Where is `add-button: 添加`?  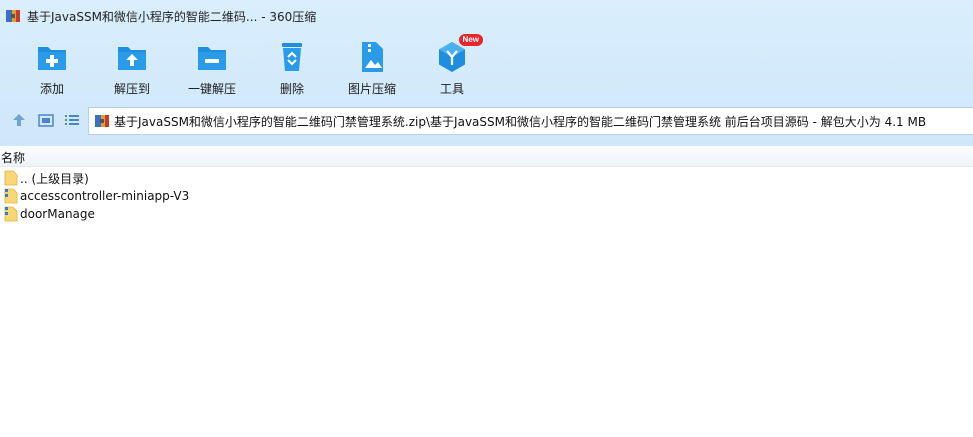 add-button: 添加 is located at coordinates (52, 67).